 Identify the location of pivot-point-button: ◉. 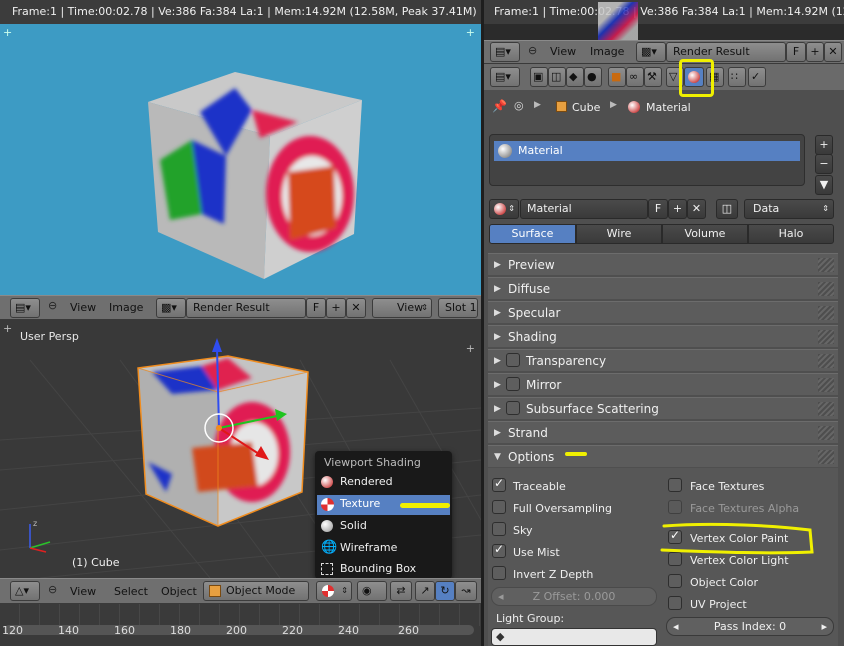
(372, 591).